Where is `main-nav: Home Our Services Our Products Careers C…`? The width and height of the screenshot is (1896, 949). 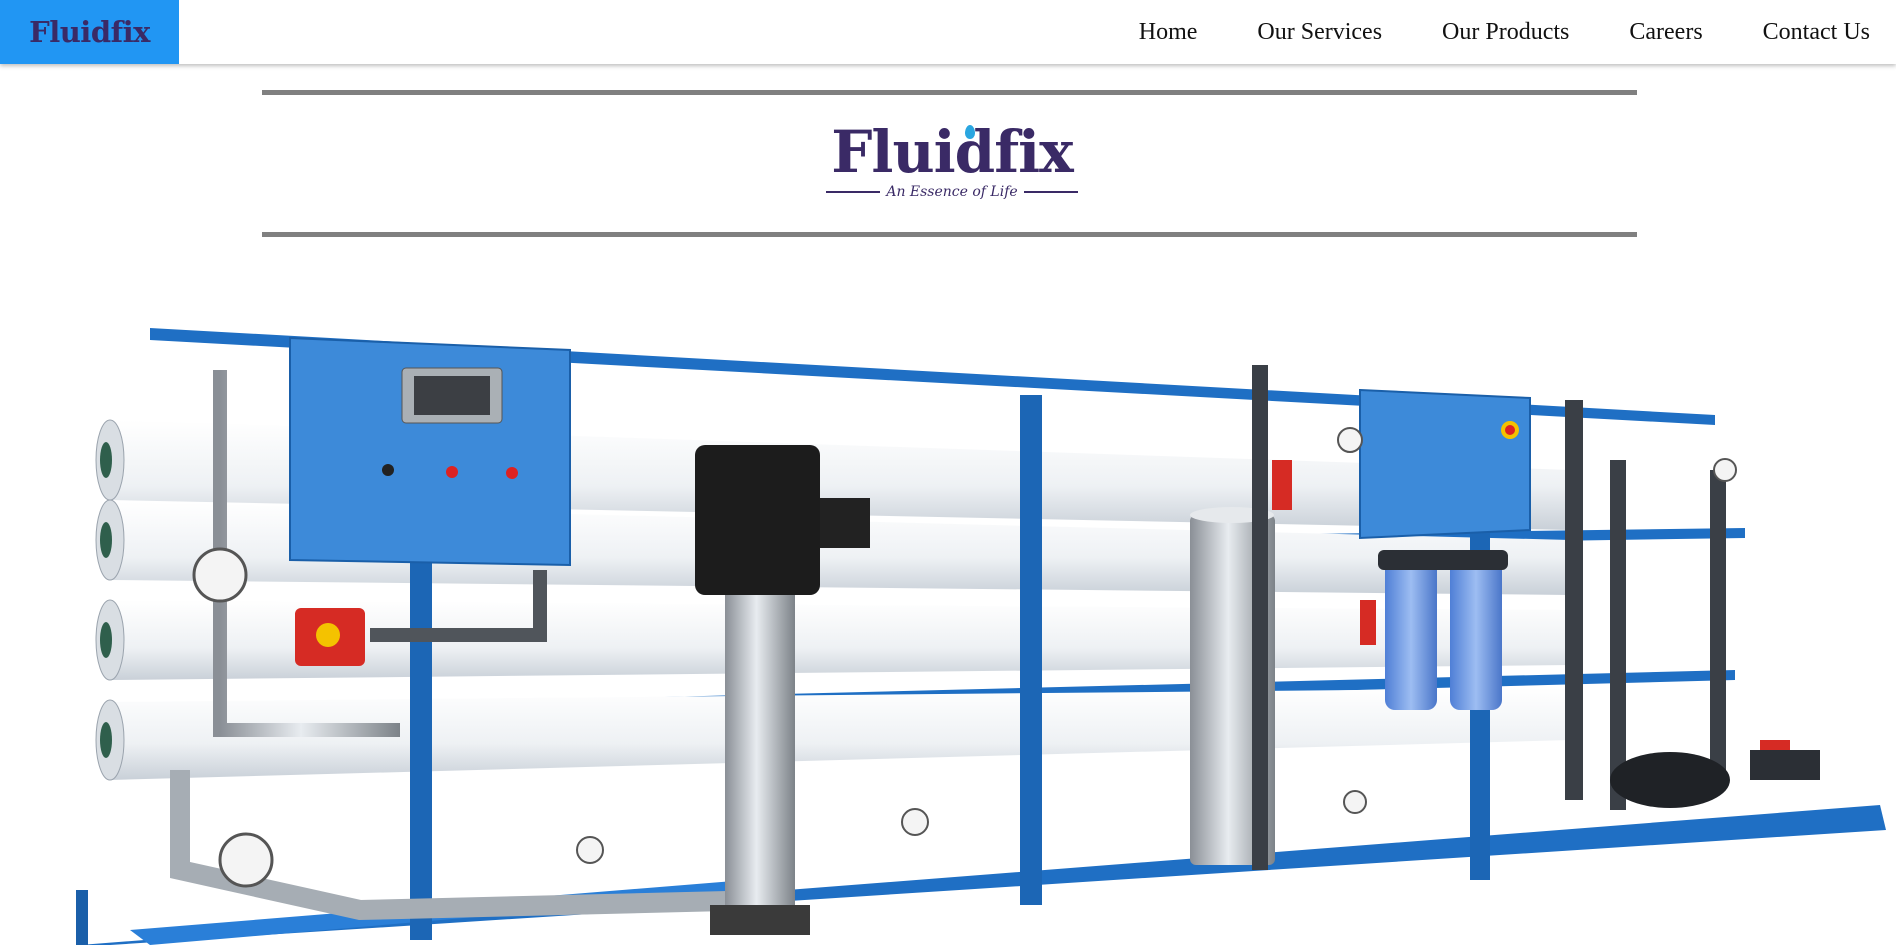
main-nav: Home Our Services Our Products Careers C… is located at coordinates (1487, 32).